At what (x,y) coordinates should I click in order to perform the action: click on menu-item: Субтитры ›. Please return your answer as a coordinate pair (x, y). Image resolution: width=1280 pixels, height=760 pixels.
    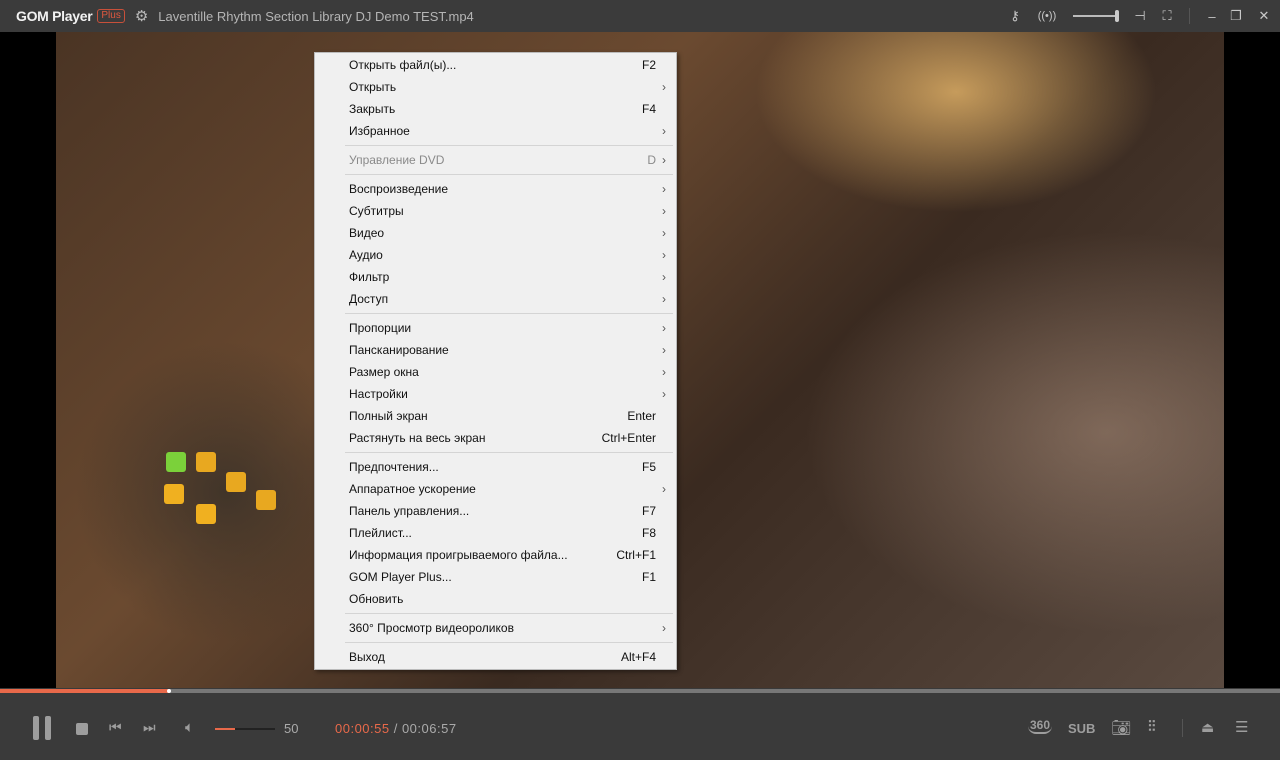
    Looking at the image, I should click on (495, 211).